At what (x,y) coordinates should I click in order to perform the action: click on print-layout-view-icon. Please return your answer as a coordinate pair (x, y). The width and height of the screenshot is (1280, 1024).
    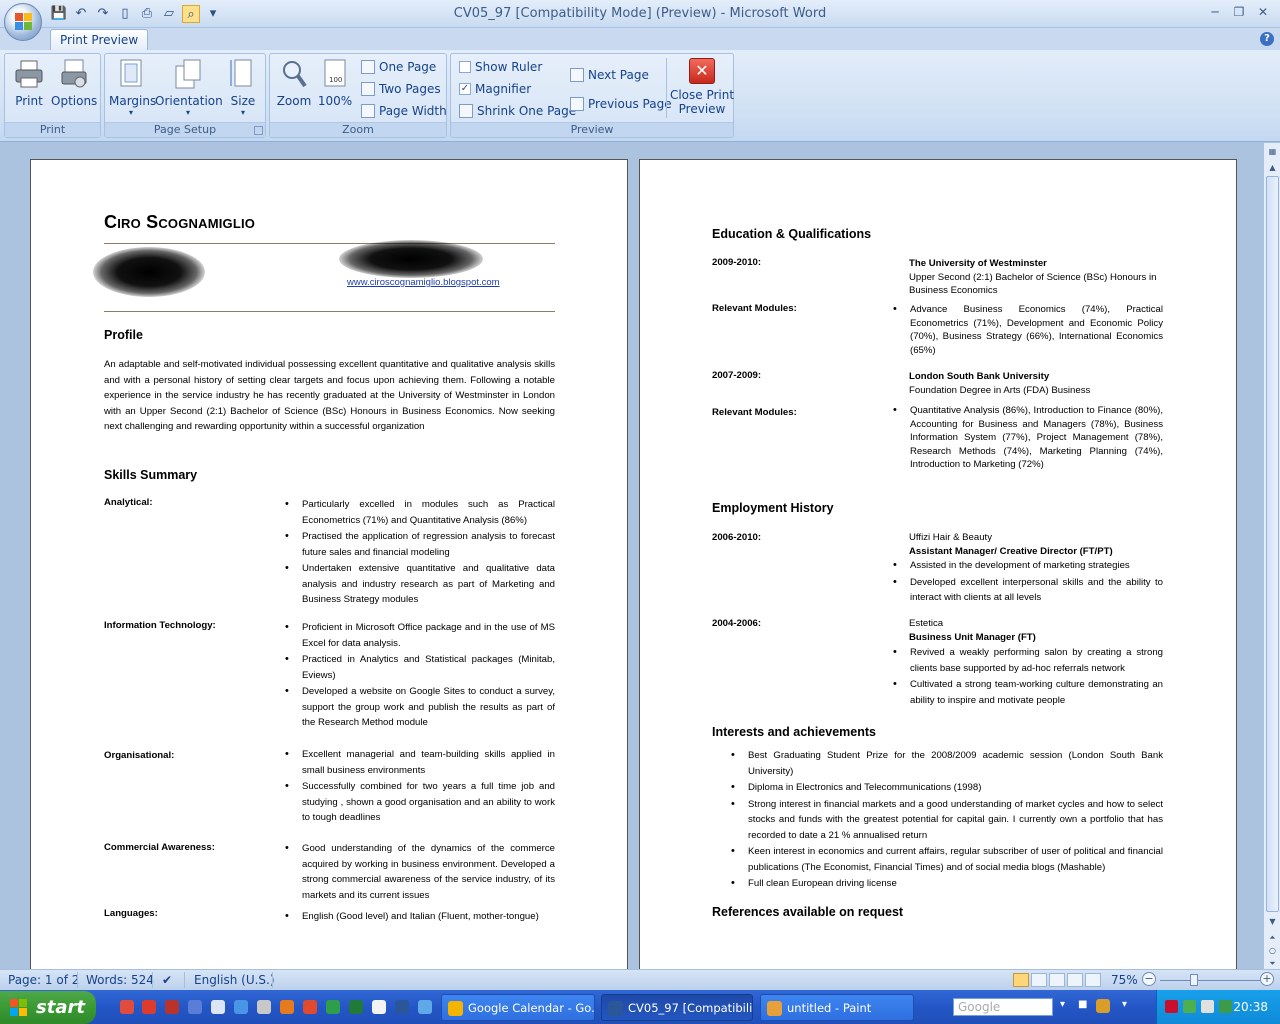
    Looking at the image, I should click on (1021, 980).